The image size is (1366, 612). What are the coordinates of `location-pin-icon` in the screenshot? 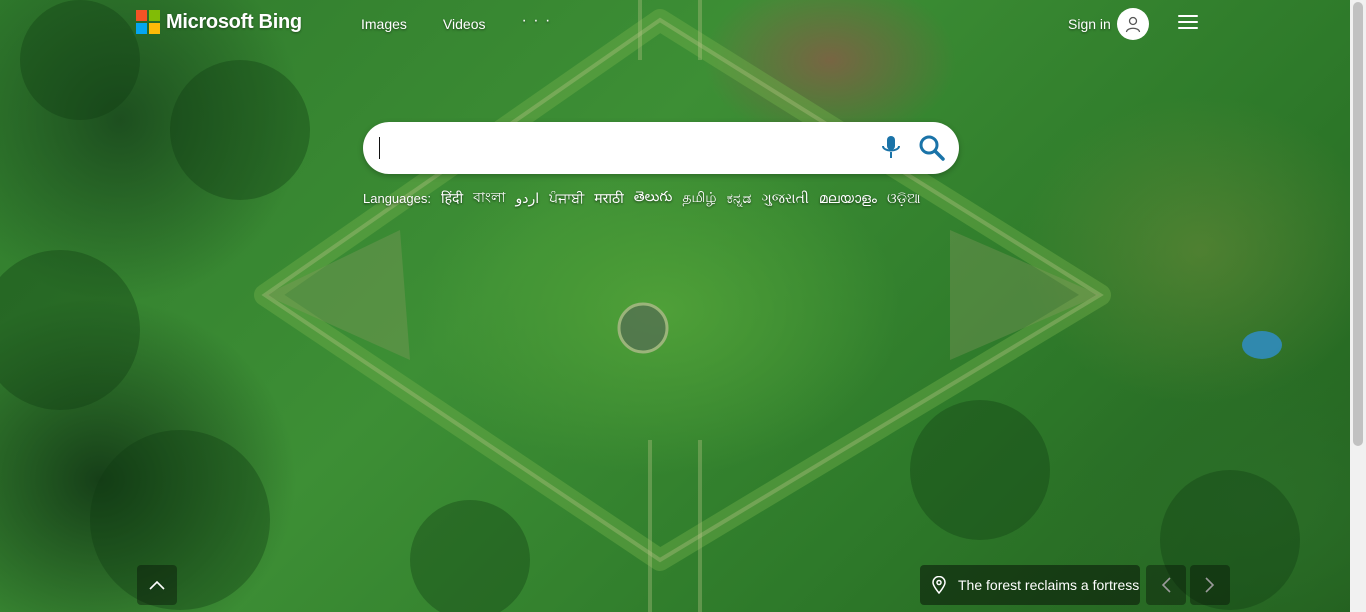 It's located at (939, 585).